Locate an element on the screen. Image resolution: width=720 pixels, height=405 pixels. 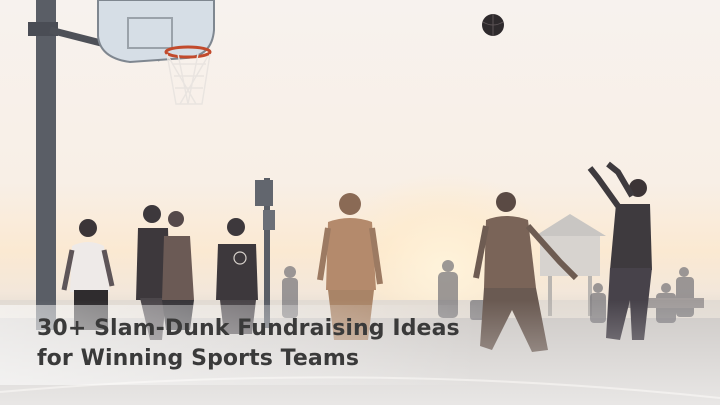
backboard is located at coordinates (156, 32).